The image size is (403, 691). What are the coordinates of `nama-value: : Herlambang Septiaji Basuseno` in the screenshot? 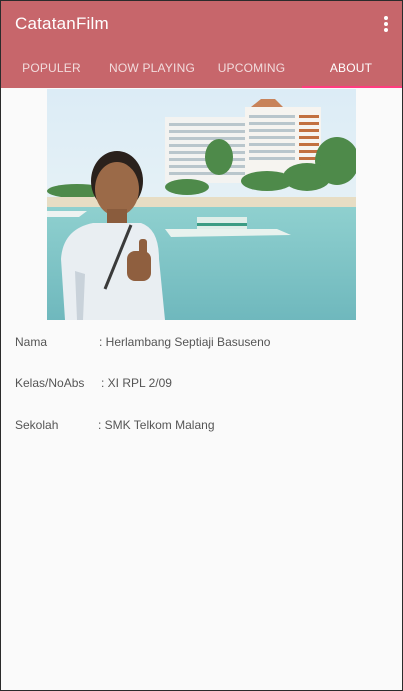 It's located at (185, 342).